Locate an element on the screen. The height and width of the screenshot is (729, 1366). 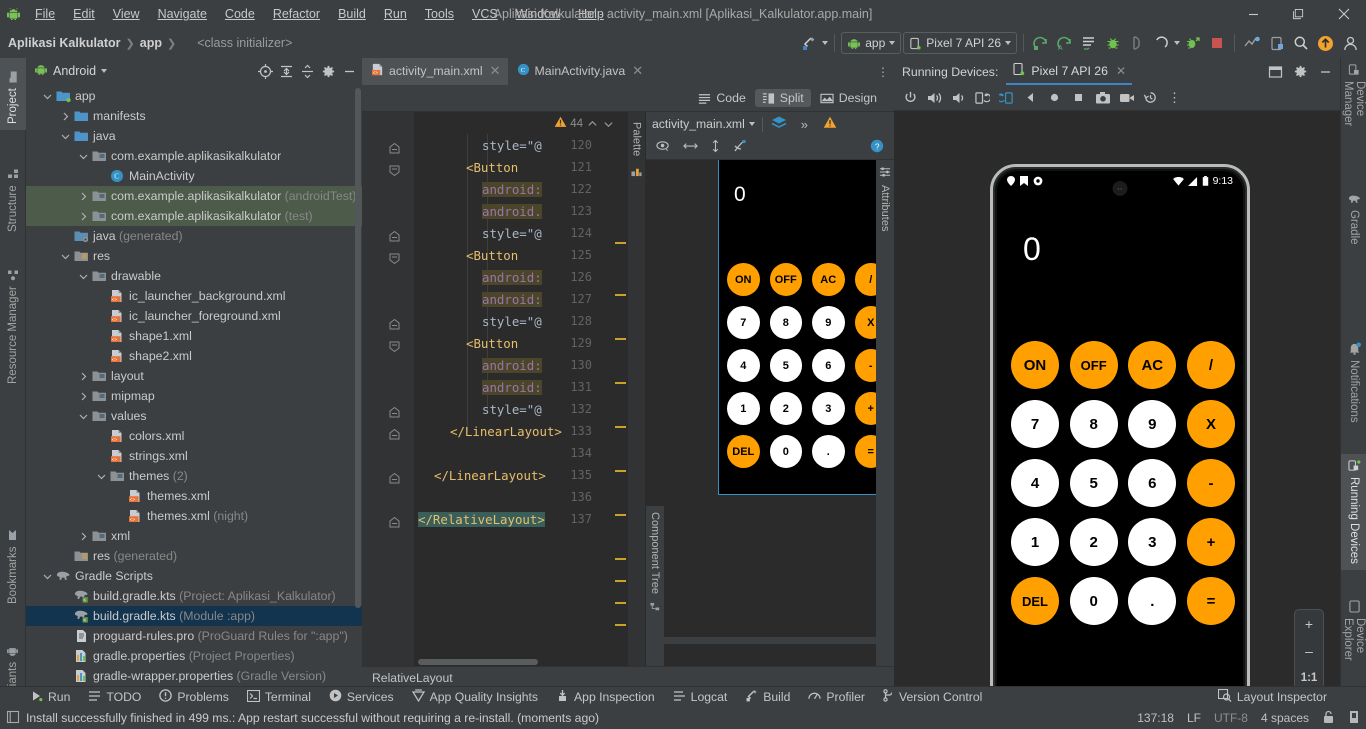
tree-row: mipmap is located at coordinates (194, 396).